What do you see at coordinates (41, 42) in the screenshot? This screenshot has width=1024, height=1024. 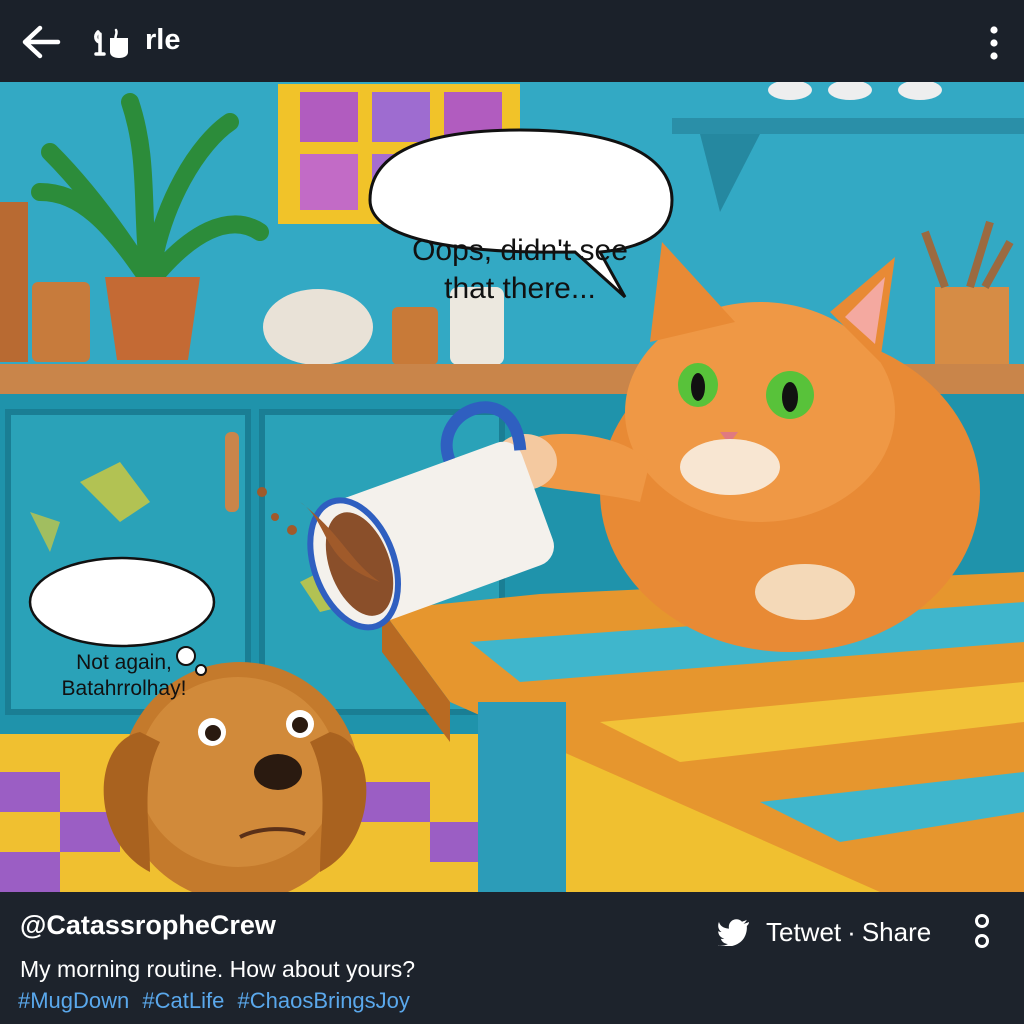 I see `arrow-left-icon` at bounding box center [41, 42].